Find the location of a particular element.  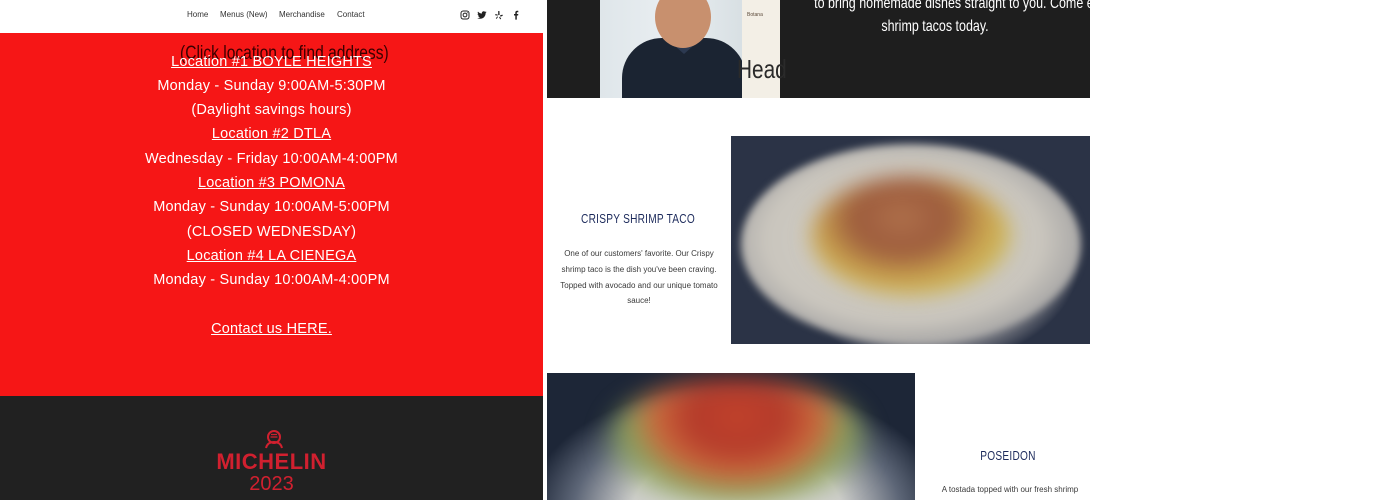

faded-heading: Head is located at coordinates (762, 69).